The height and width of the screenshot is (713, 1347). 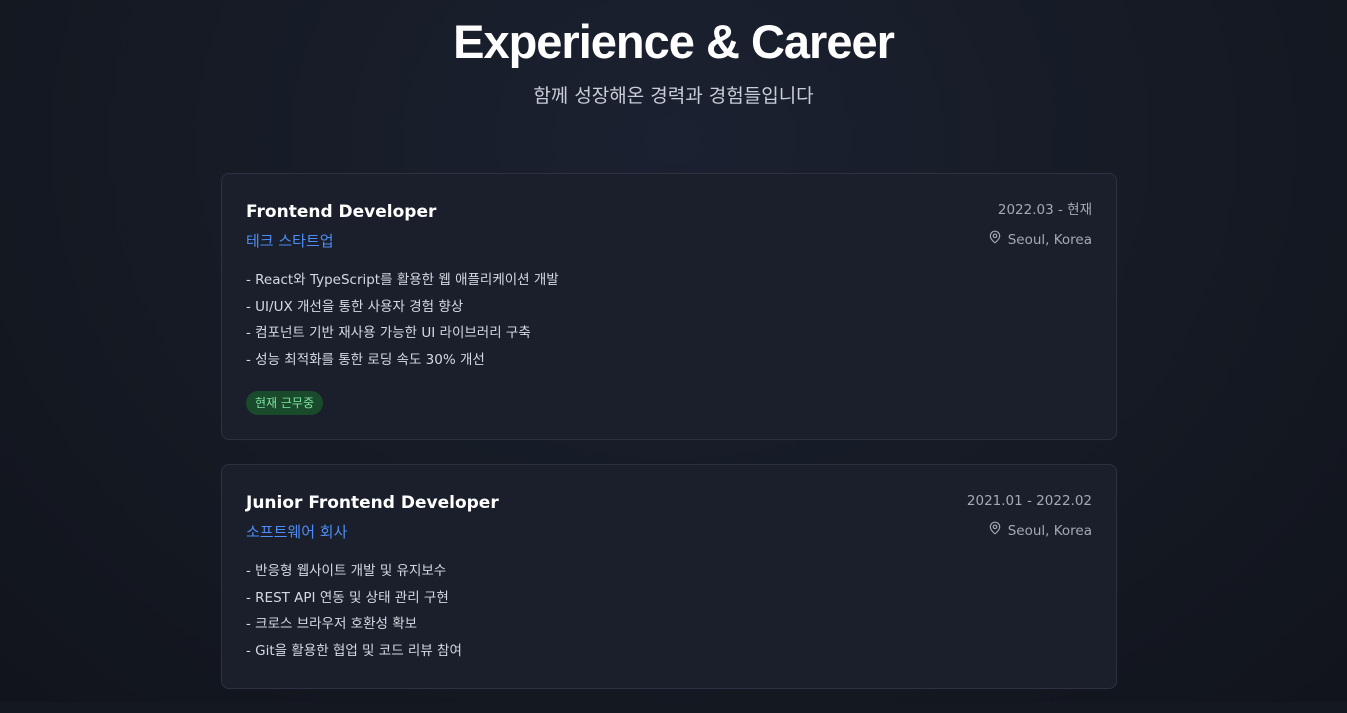 What do you see at coordinates (402, 280) in the screenshot?
I see `responsibility-item: - React와 TypeScript를 활용한 웹 애플리케이션 개발` at bounding box center [402, 280].